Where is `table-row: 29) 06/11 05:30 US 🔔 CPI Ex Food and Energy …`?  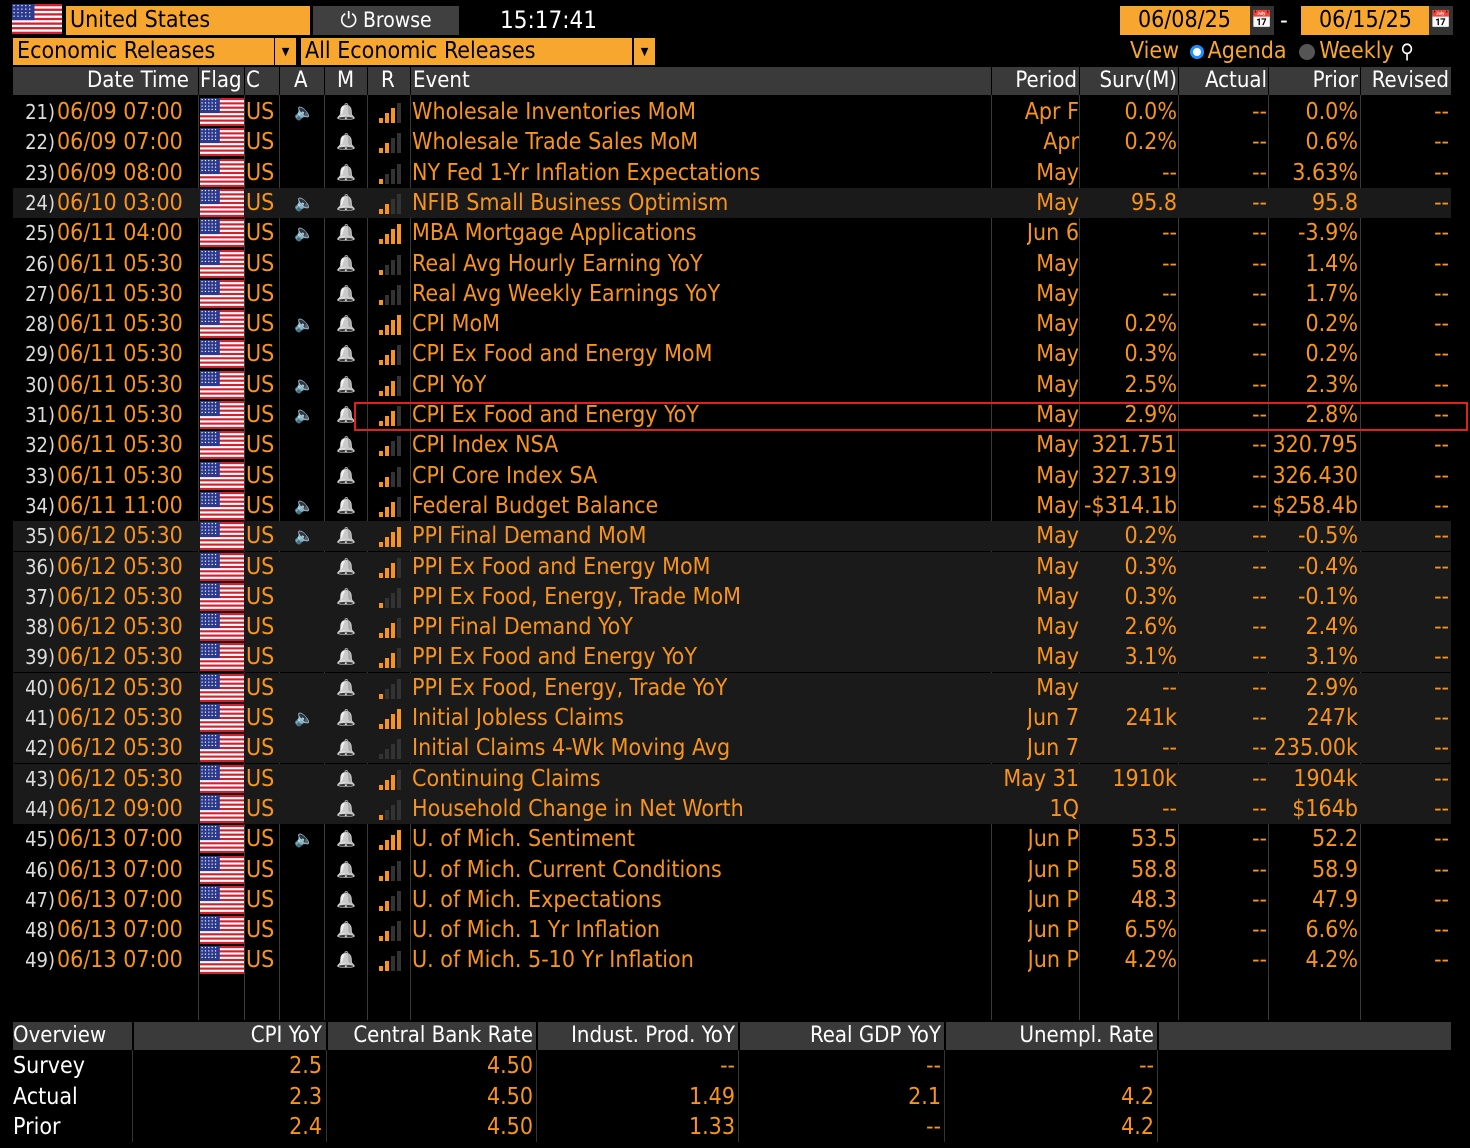
table-row: 29) 06/11 05:30 US 🔔 CPI Ex Food and Energy … is located at coordinates (732, 354).